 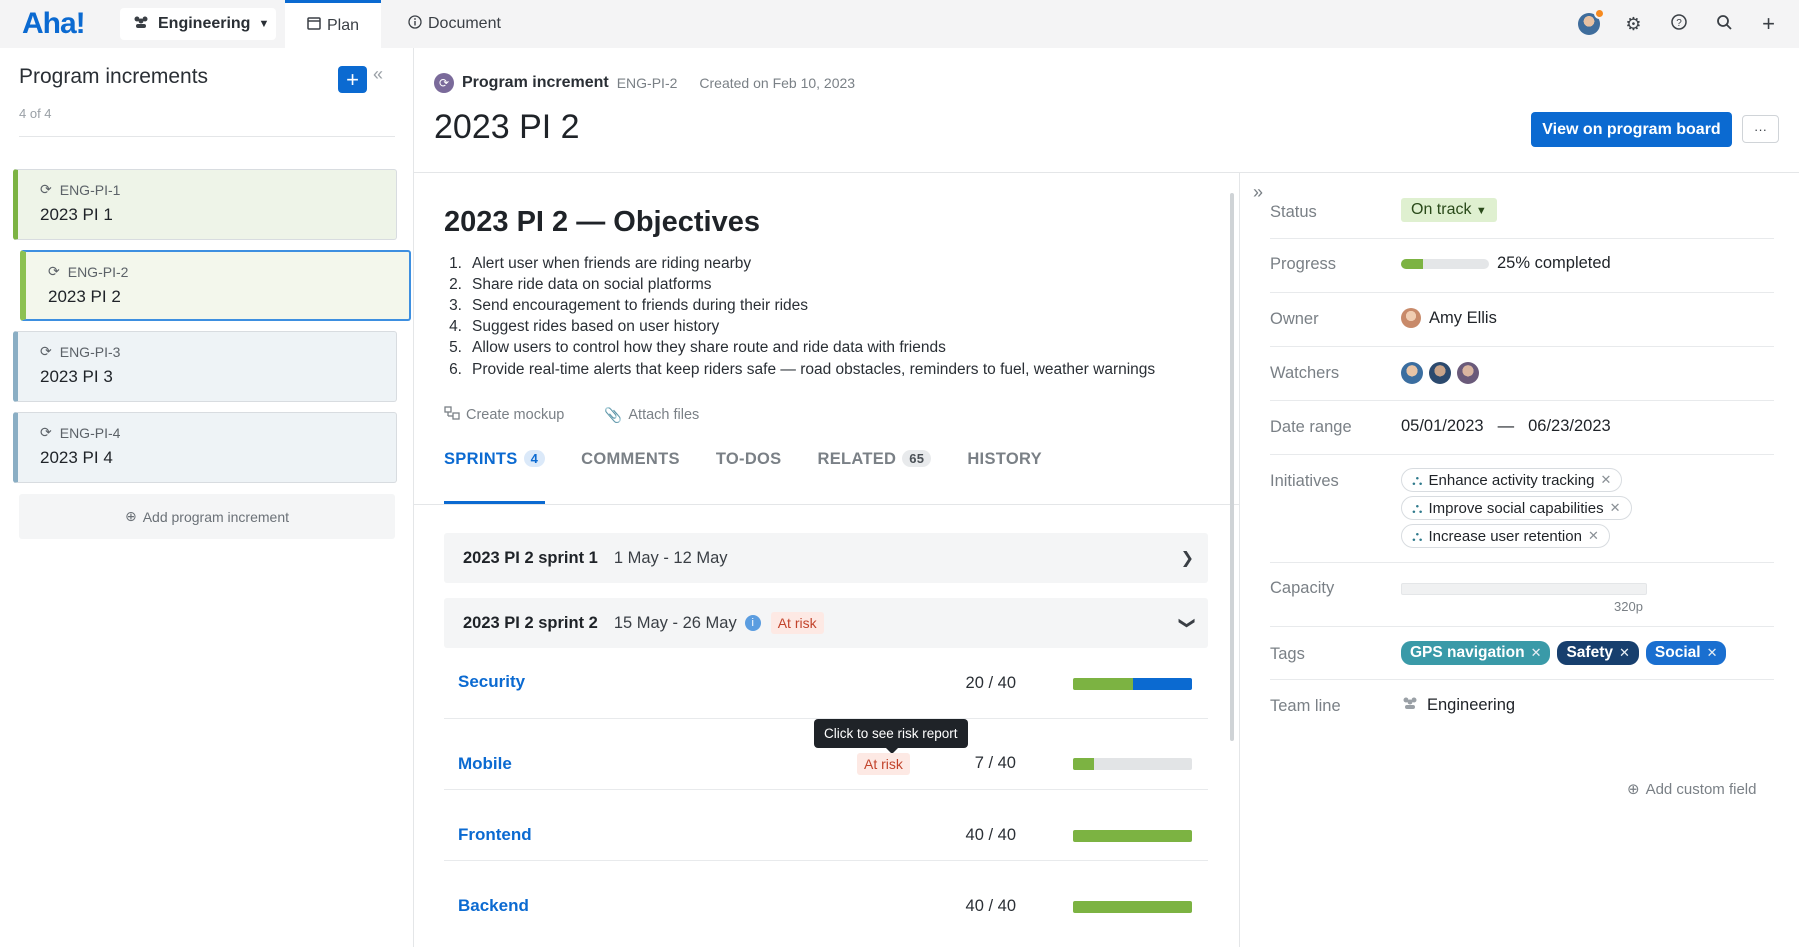 I want to click on tag-gps-navigation: GPS navigation ✕, so click(x=1476, y=653).